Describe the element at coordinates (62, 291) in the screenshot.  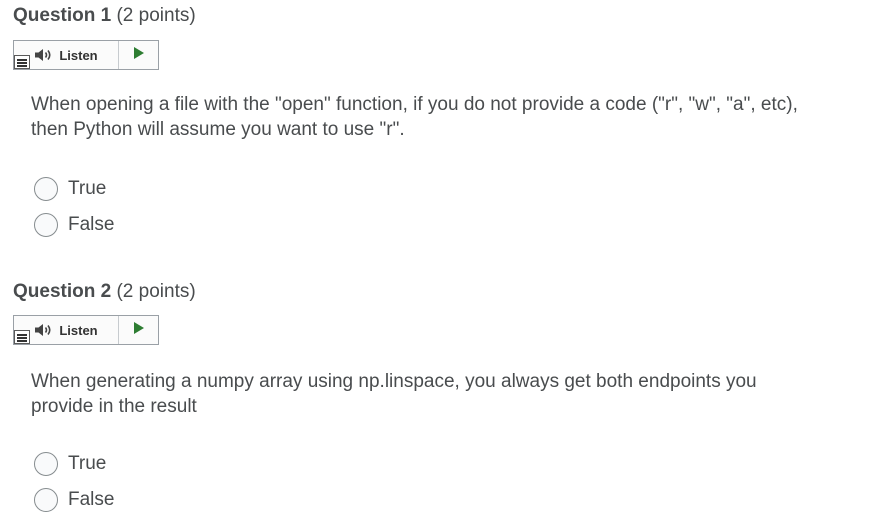
I see `question-name: Question 2` at that location.